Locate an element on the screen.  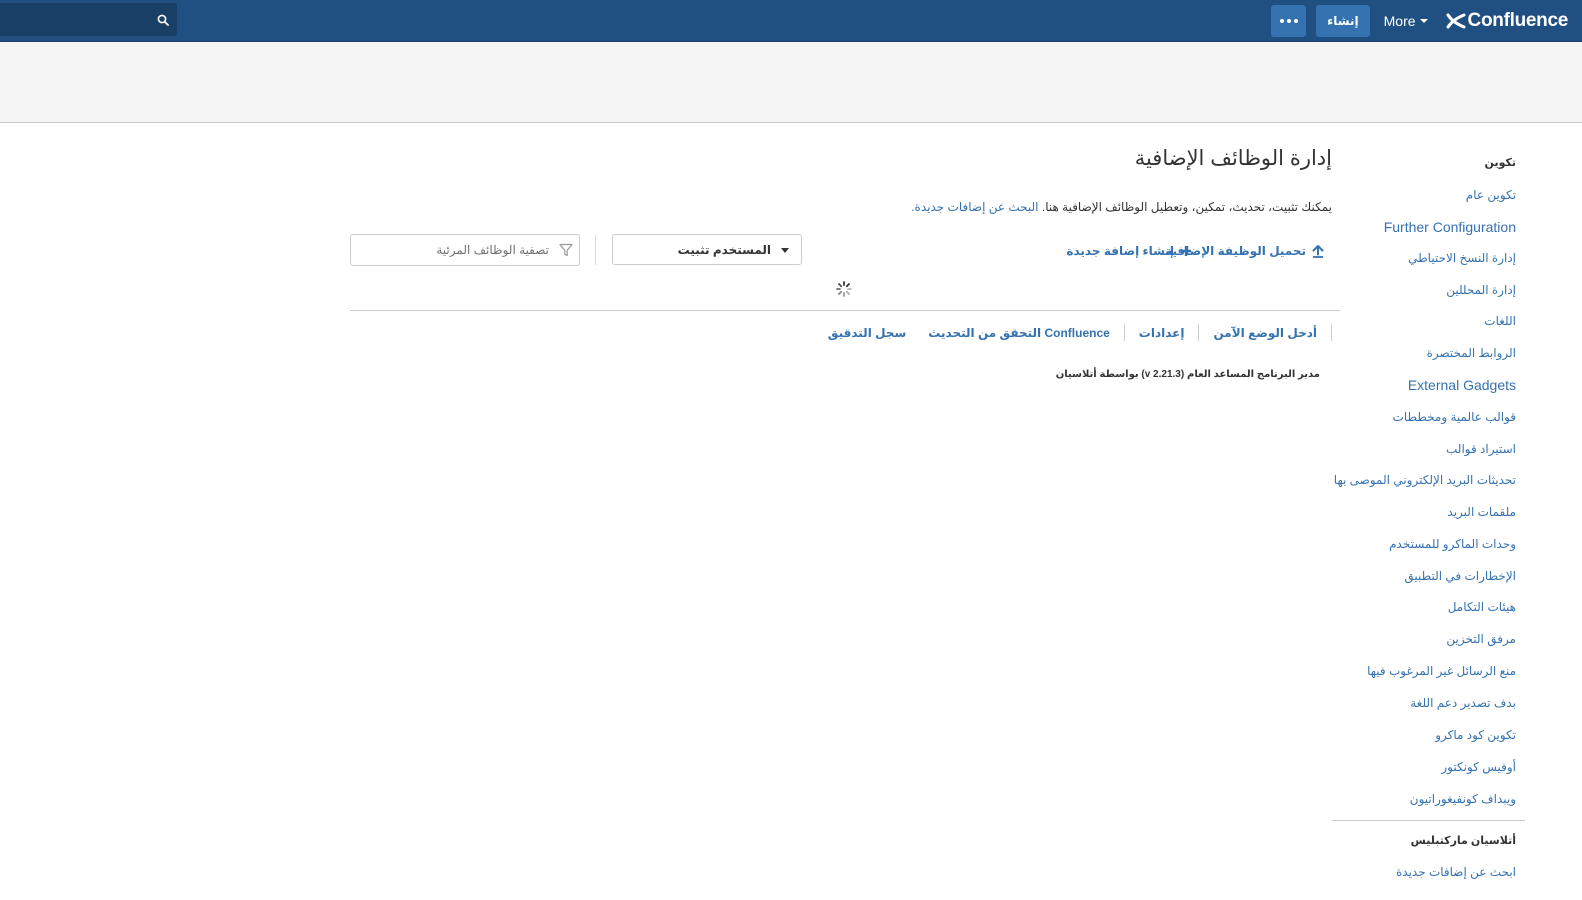
sidebar-heading-marketplace: أتلاسيان ماركتبليس is located at coordinates (1463, 841).